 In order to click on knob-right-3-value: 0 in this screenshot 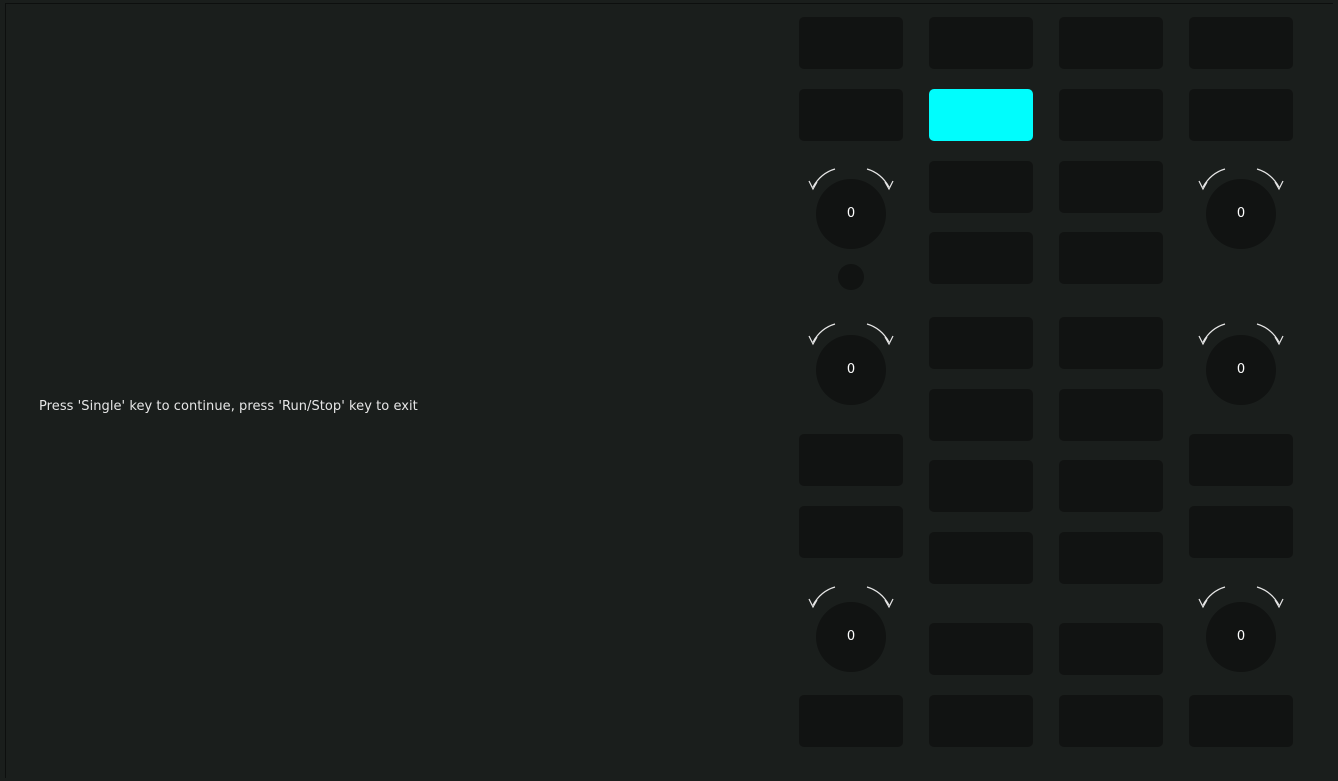, I will do `click(1241, 636)`.